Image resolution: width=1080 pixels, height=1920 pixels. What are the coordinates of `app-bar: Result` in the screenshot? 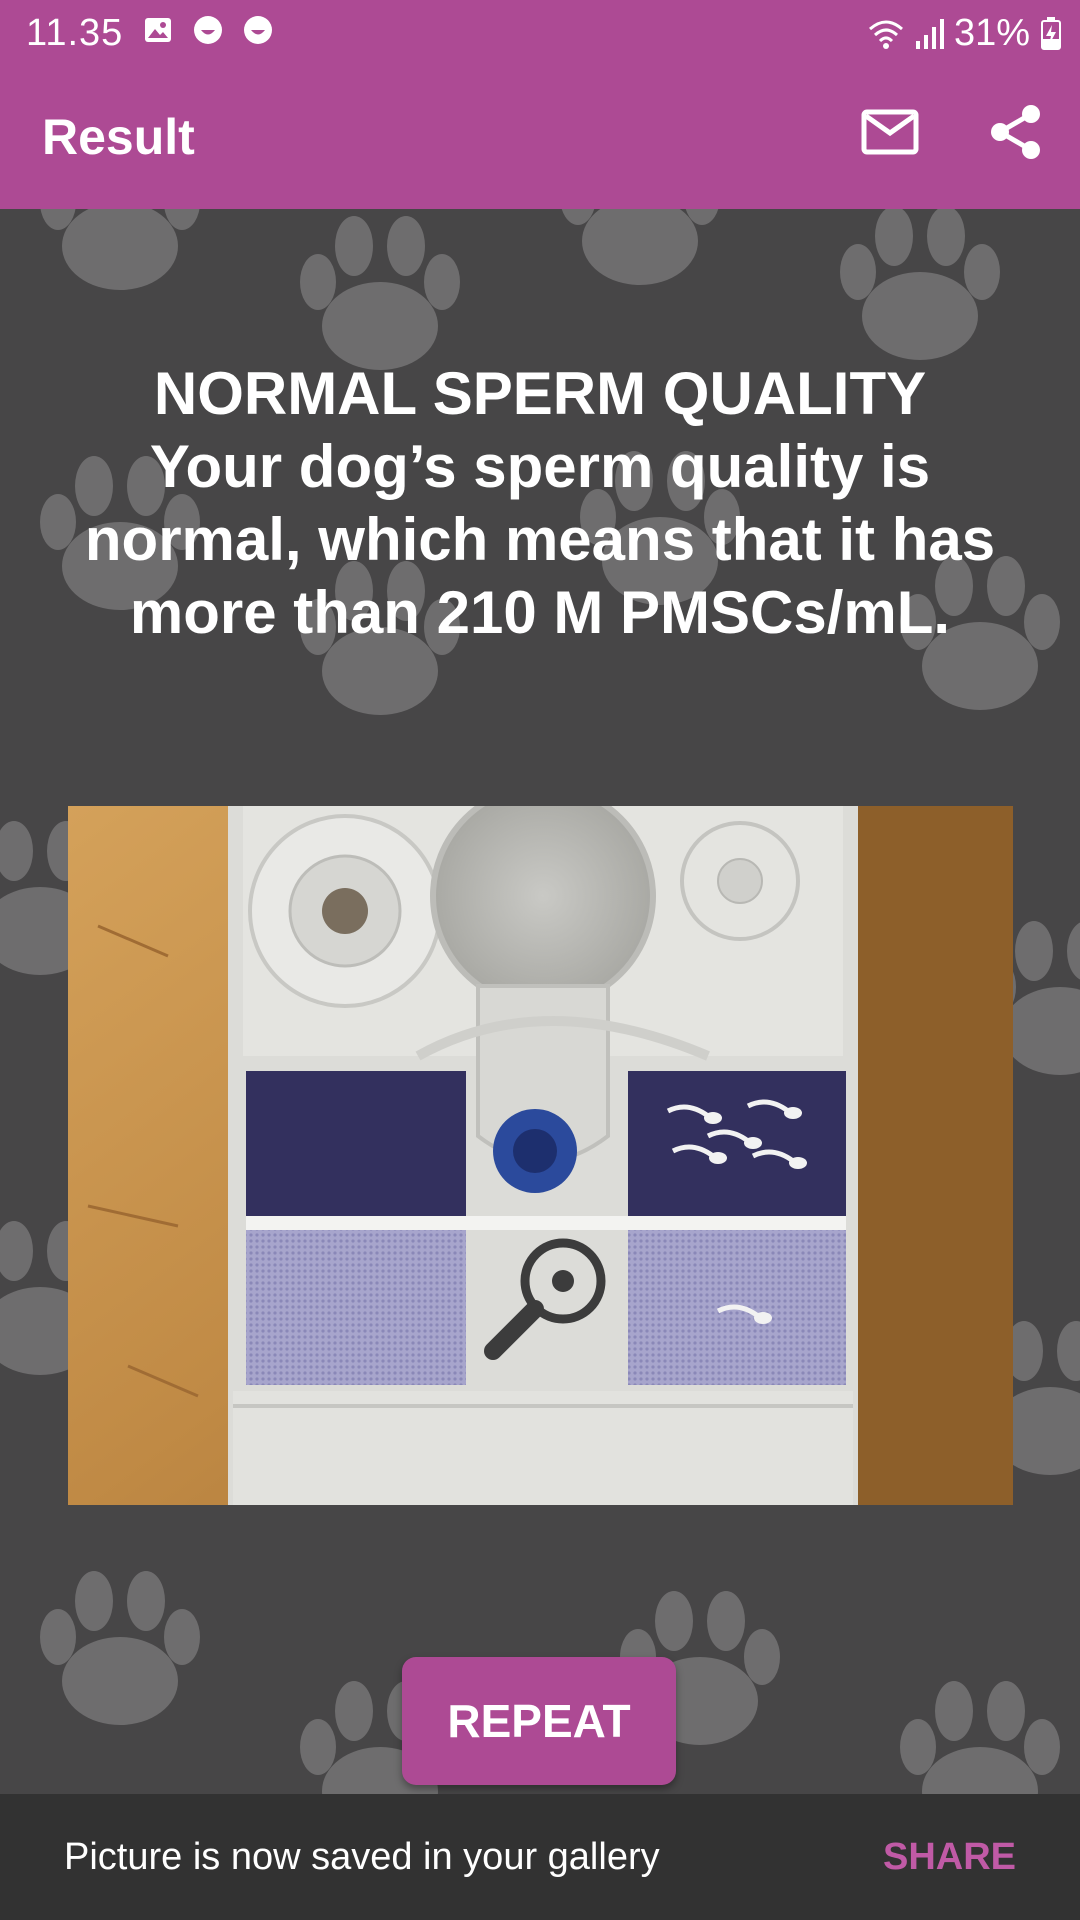 It's located at (540, 136).